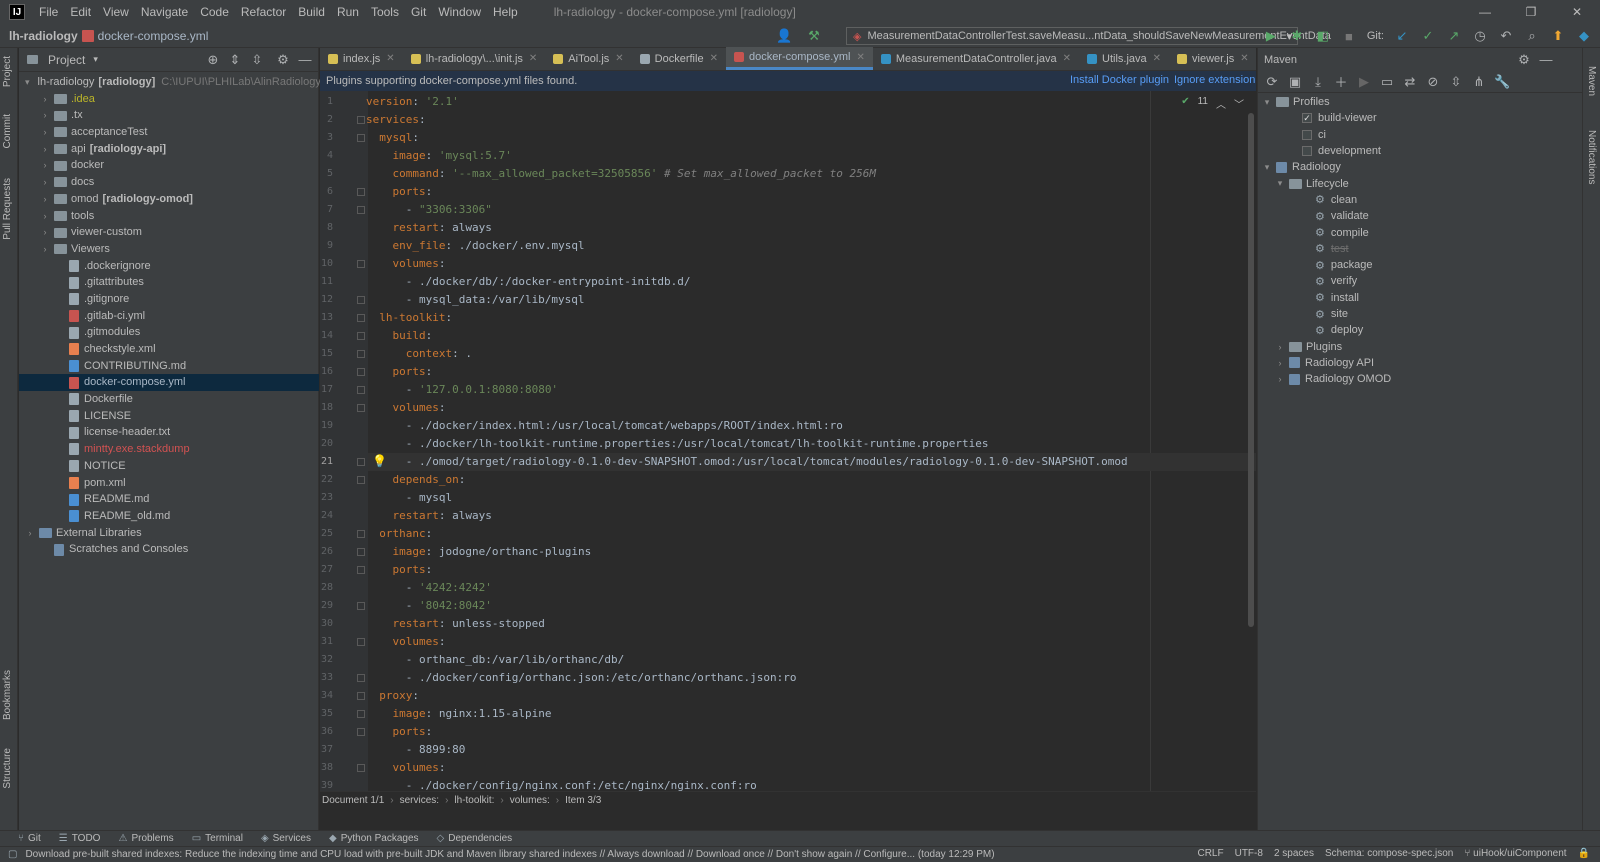 The height and width of the screenshot is (862, 1600). Describe the element at coordinates (1524, 60) in the screenshot. I see `gear-icon: ⚙` at that location.